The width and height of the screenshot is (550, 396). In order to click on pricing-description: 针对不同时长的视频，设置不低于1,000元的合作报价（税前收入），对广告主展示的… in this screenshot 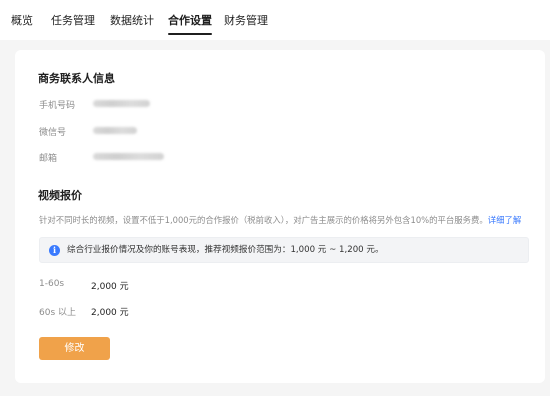, I will do `click(280, 220)`.